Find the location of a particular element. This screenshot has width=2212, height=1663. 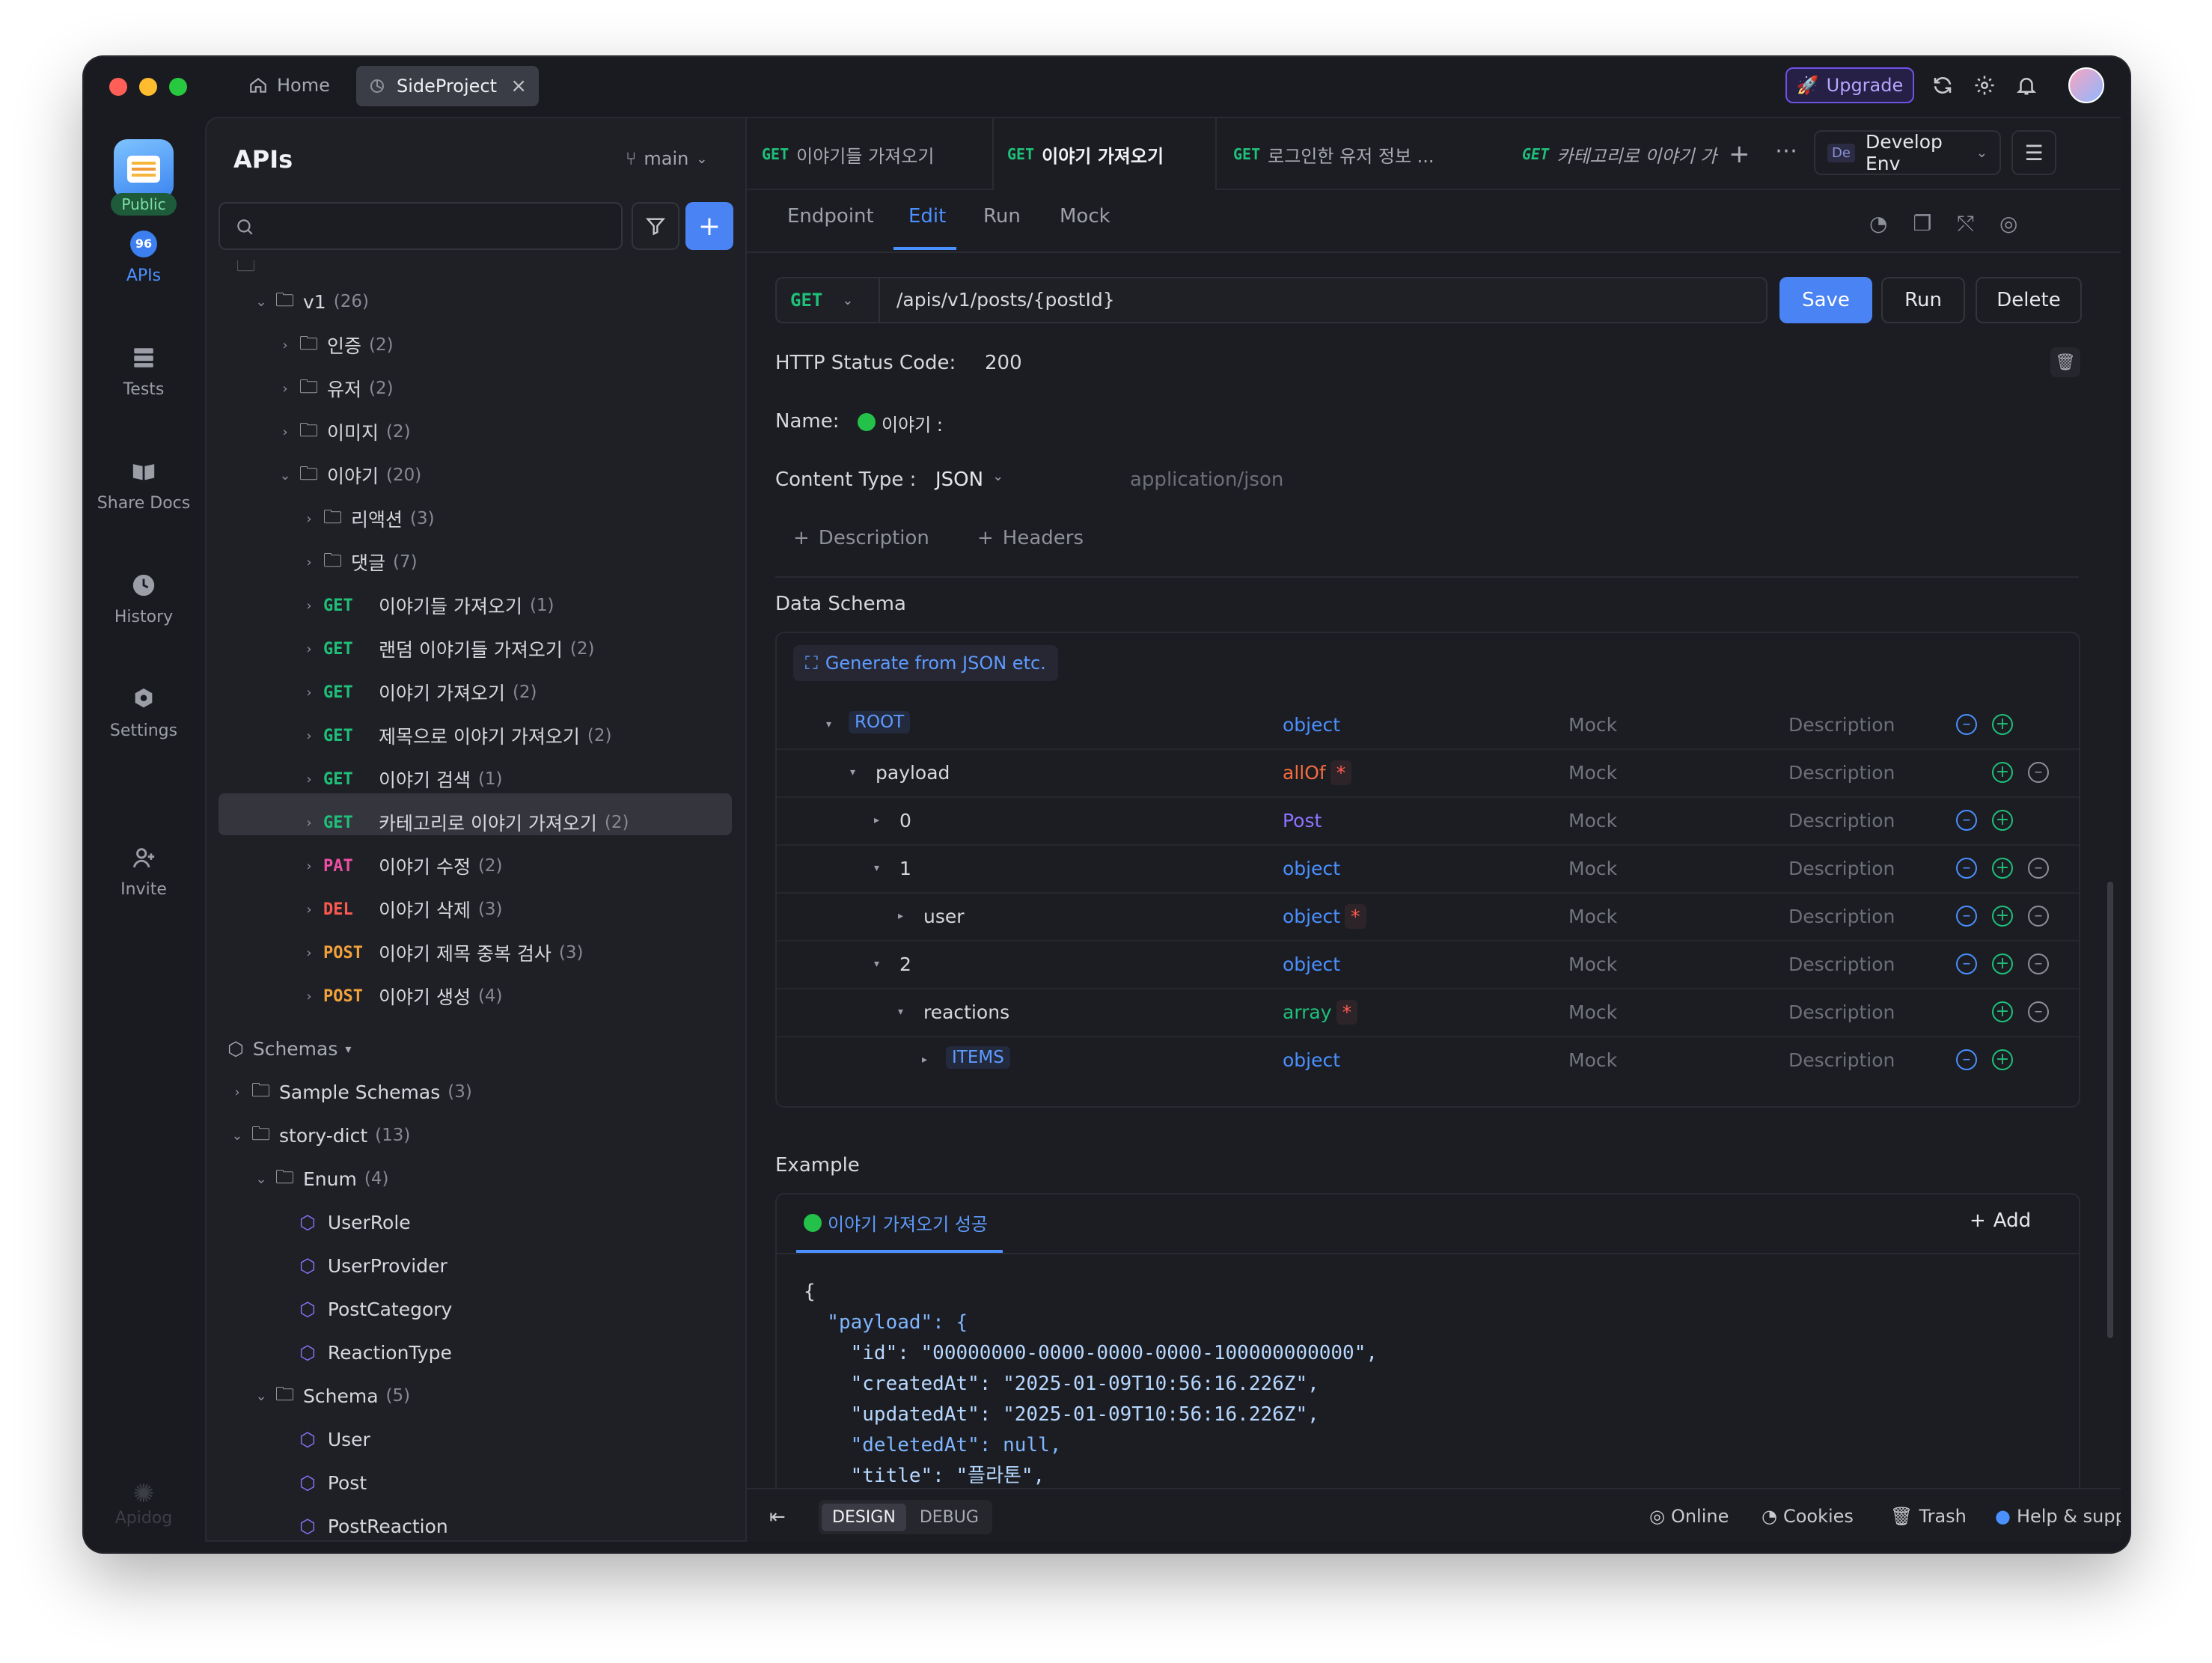

close-tab-icon: × is located at coordinates (518, 86).